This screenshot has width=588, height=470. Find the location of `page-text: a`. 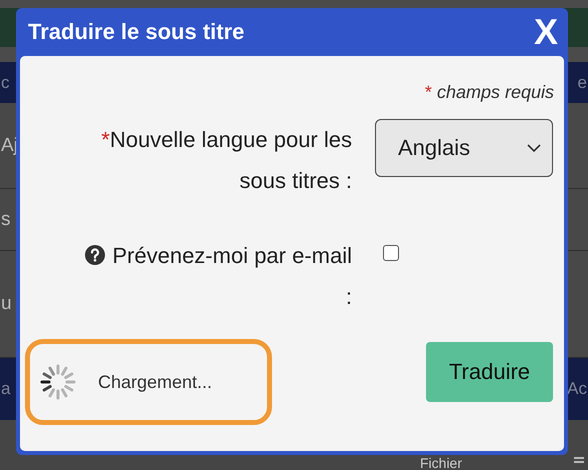

page-text: a is located at coordinates (6, 389).